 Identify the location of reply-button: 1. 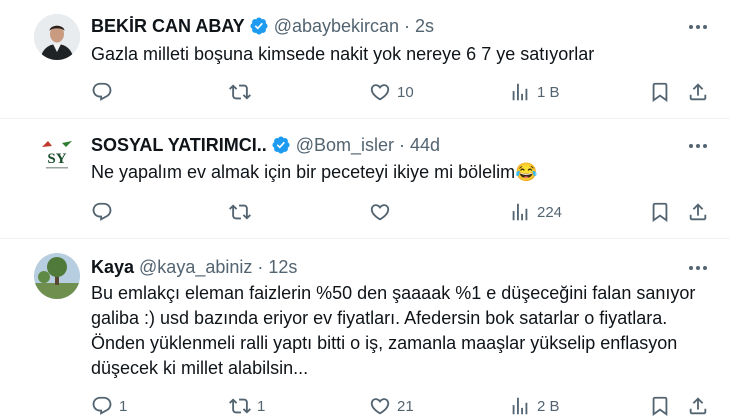
(109, 406).